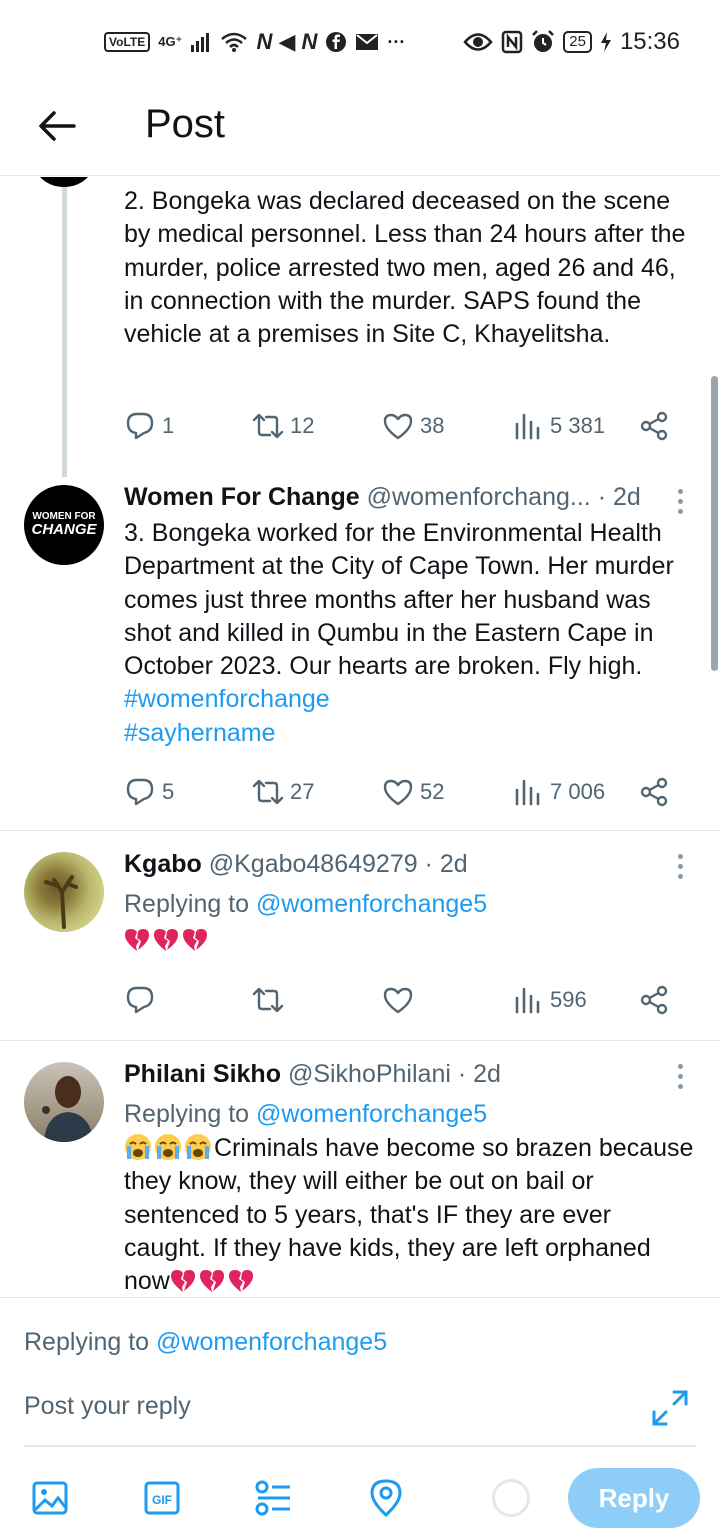  I want to click on post-meta: Women For Change @womenforchang... · 2d, so click(404, 497).